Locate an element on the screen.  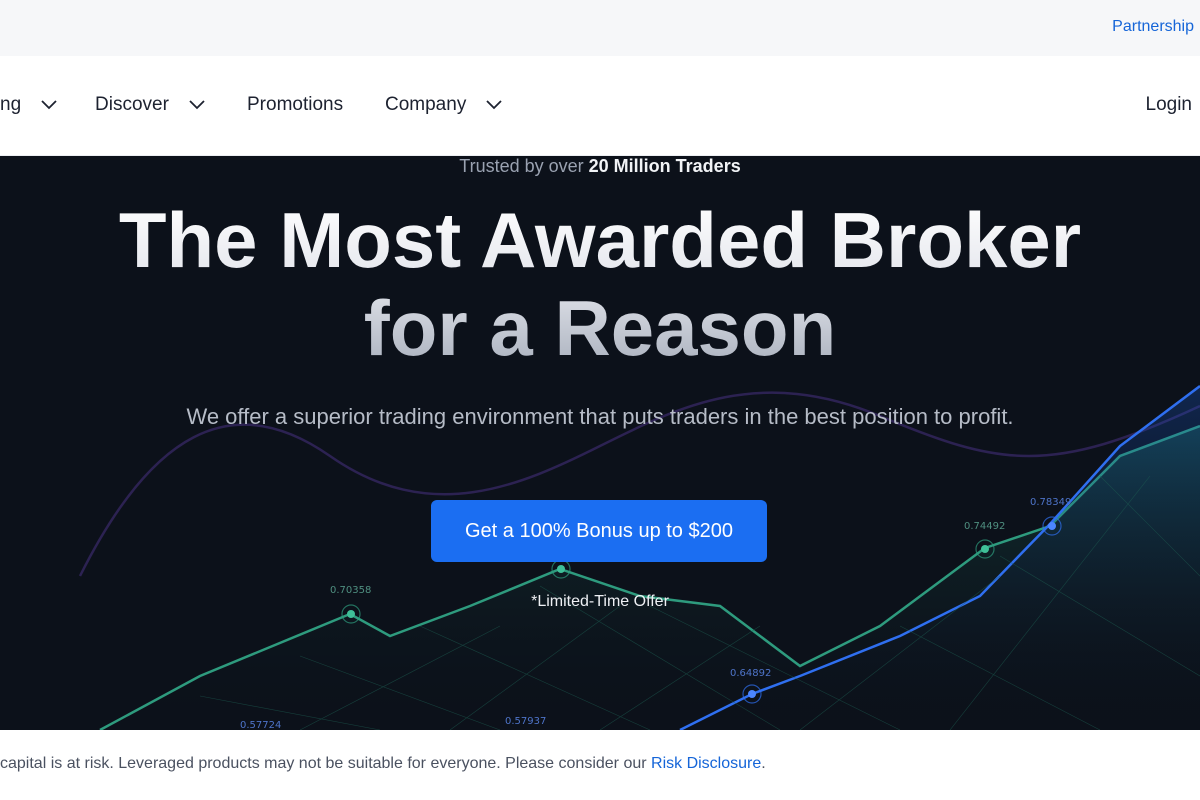
nav-item-label: Discover is located at coordinates (132, 104).